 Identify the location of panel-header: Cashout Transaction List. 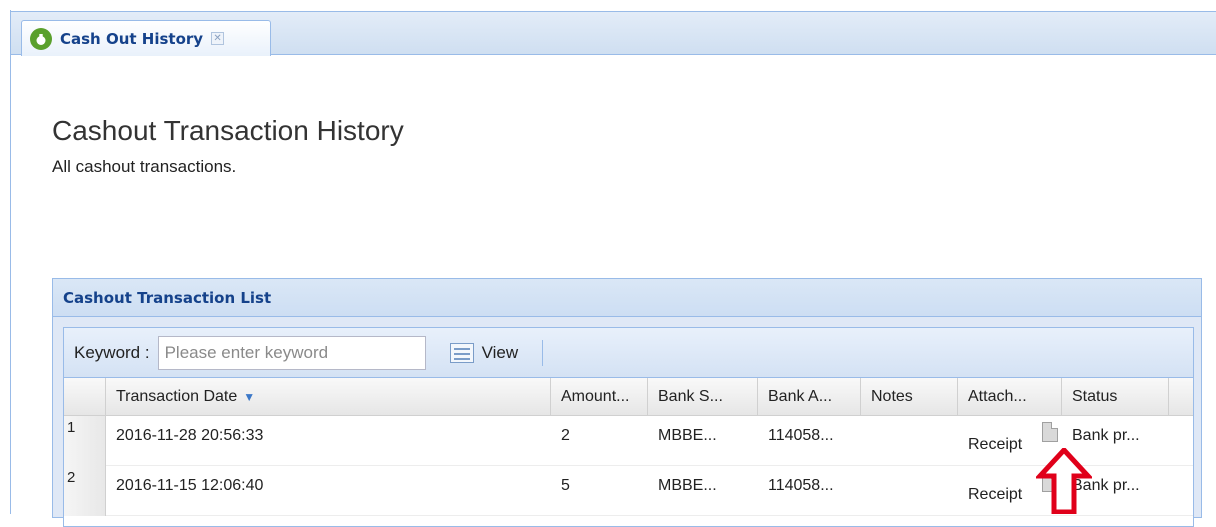
(627, 298).